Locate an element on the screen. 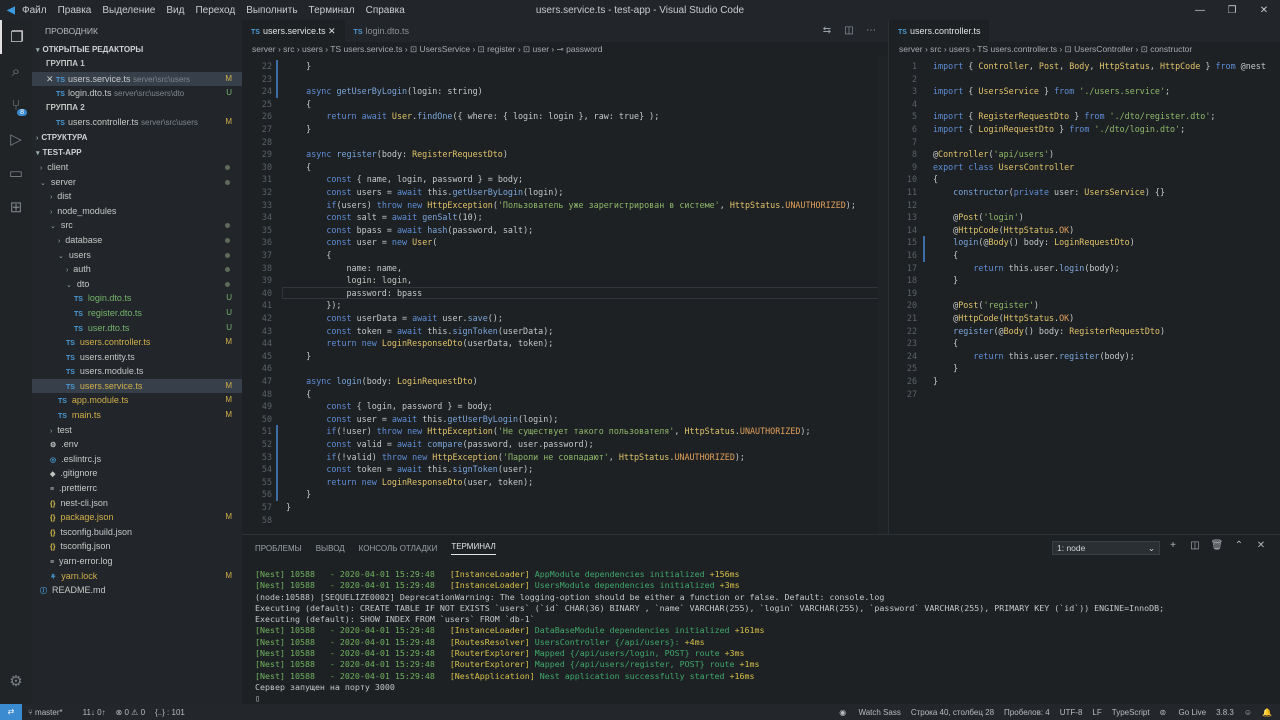 Image resolution: width=1280 pixels, height=720 pixels. indentation: Пробелов: 4 is located at coordinates (1027, 712).